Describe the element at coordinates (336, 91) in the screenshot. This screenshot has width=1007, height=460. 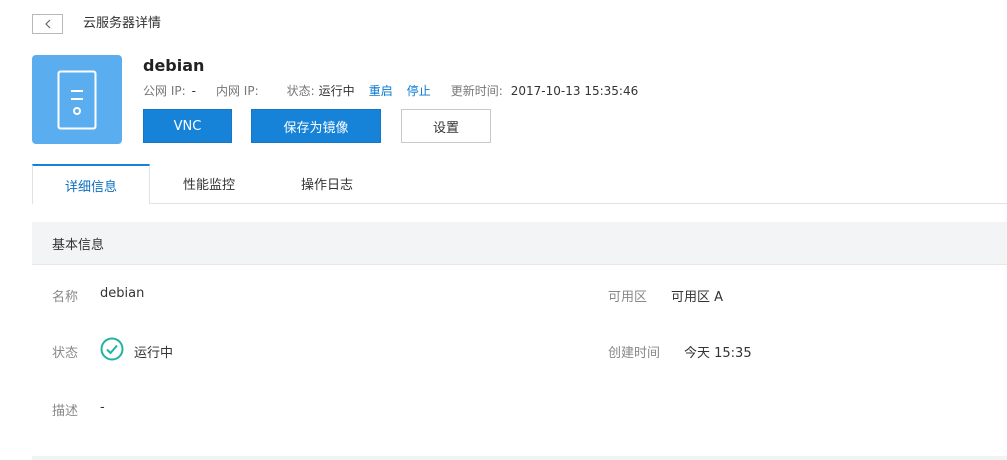
I see `status-value: 运行中` at that location.